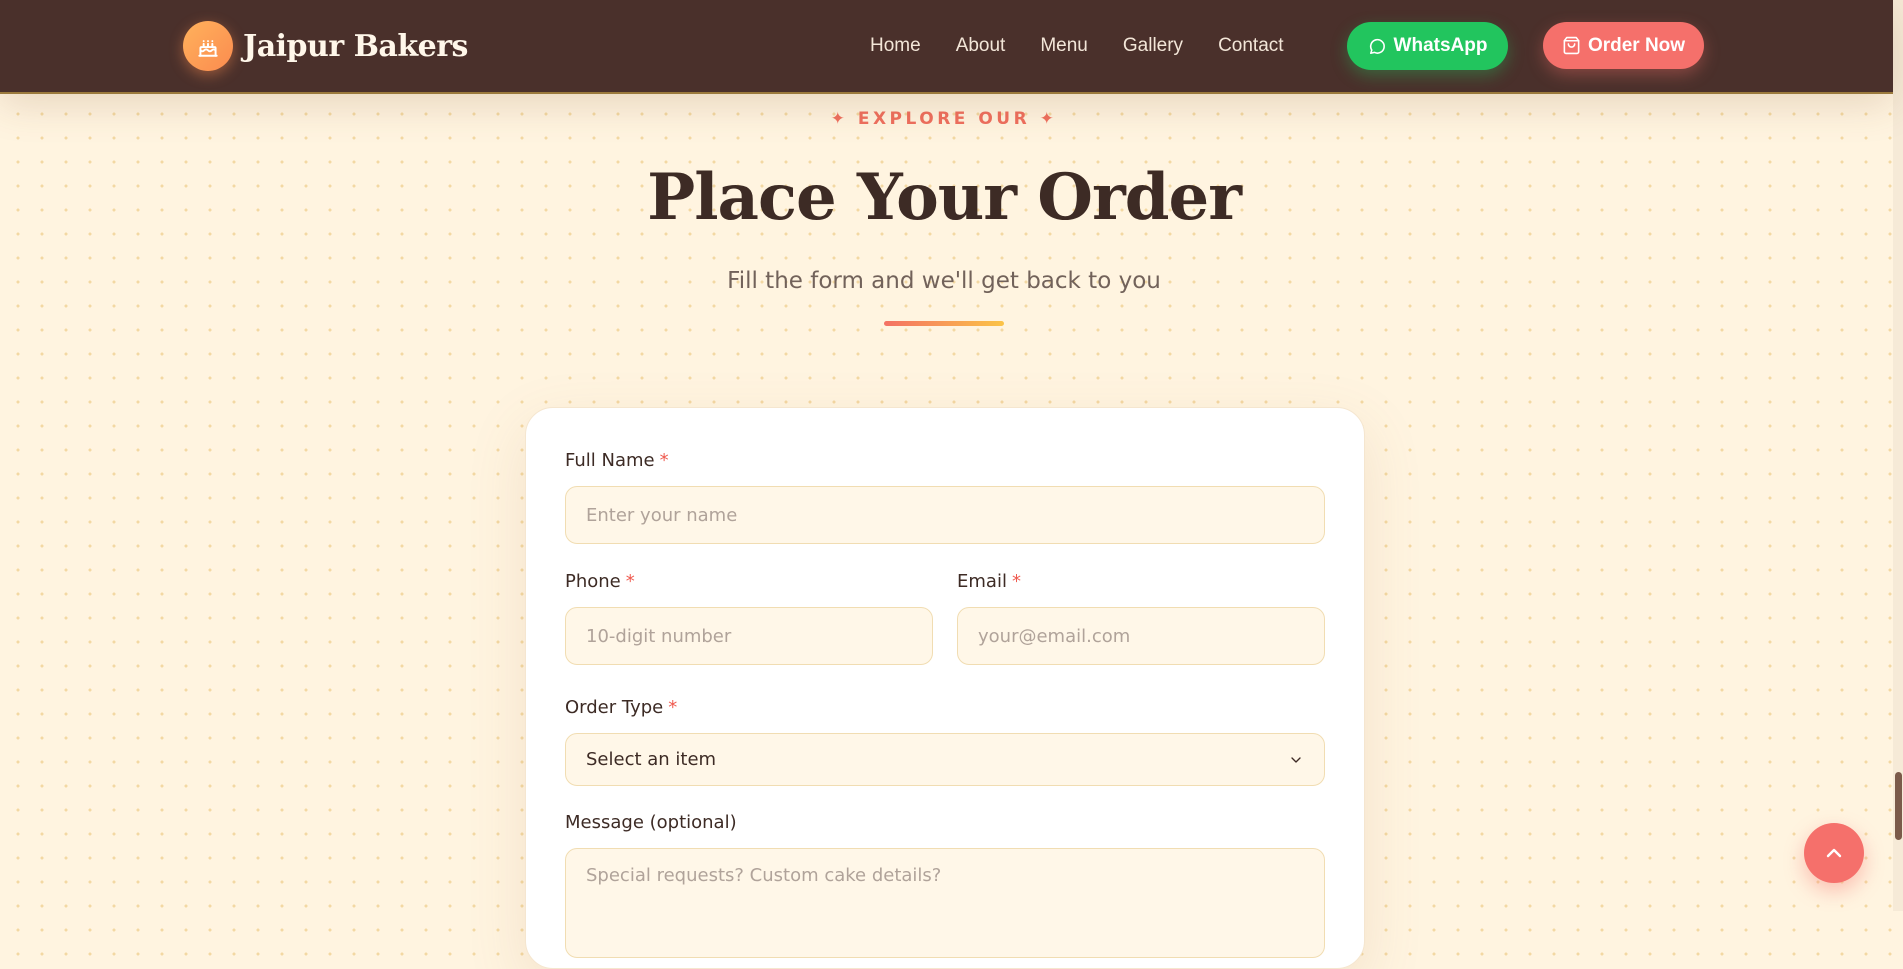 The height and width of the screenshot is (969, 1903). I want to click on nav-home: Home, so click(895, 46).